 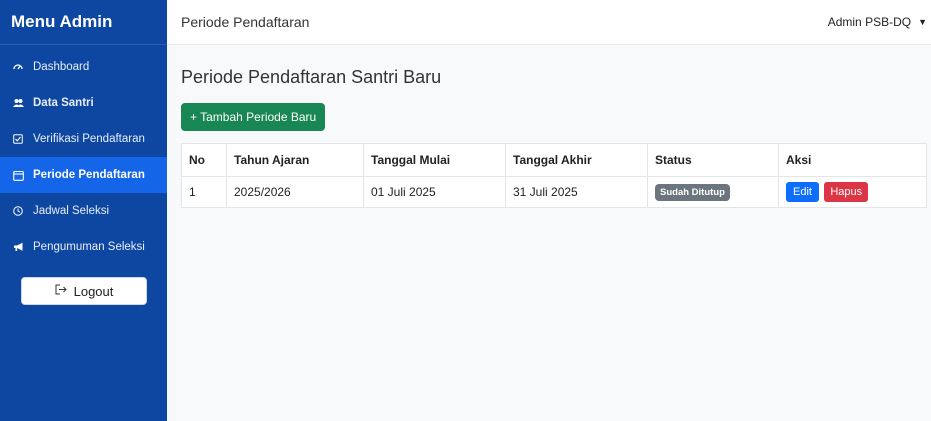 I want to click on clock-icon, so click(x=18, y=211).